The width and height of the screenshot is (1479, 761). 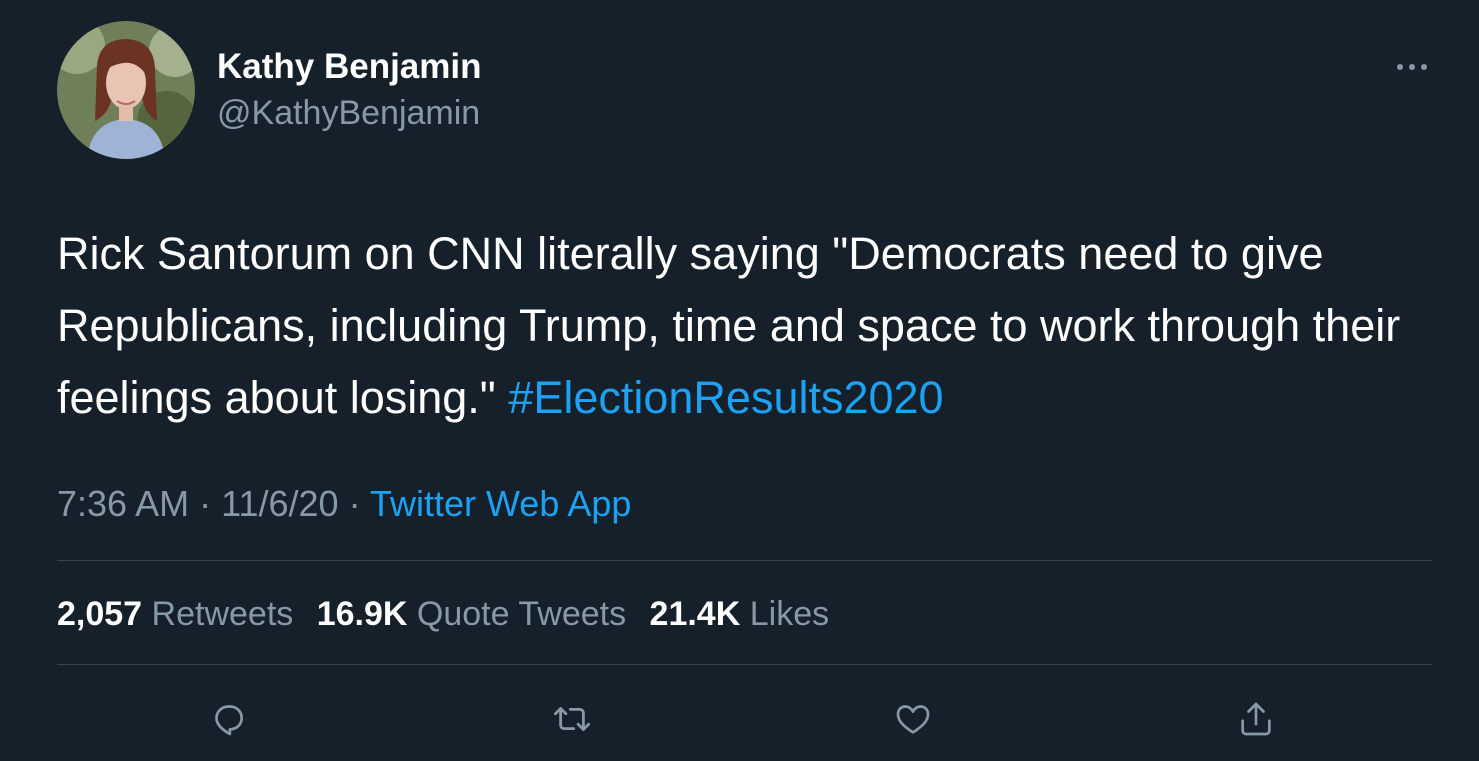 I want to click on quote-tweets-stat: 16.9K Quote Tweets, so click(x=471, y=614).